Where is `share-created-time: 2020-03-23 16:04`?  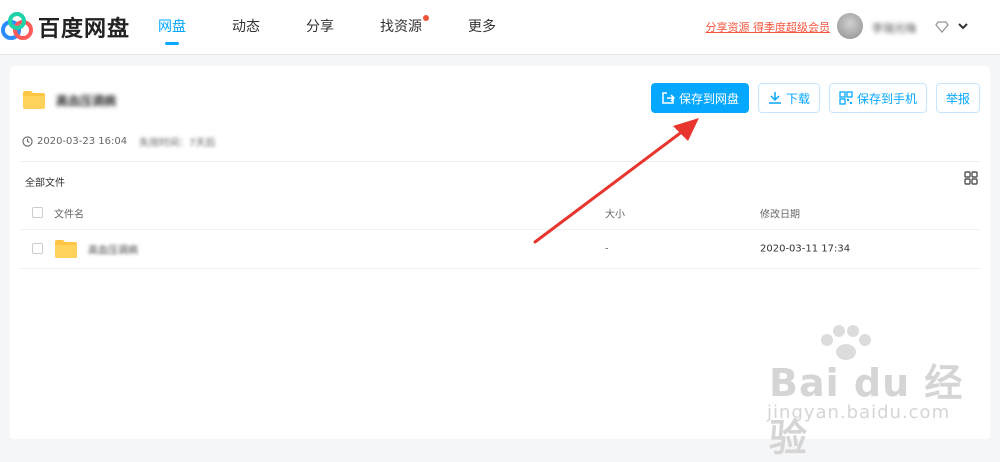 share-created-time: 2020-03-23 16:04 is located at coordinates (82, 141).